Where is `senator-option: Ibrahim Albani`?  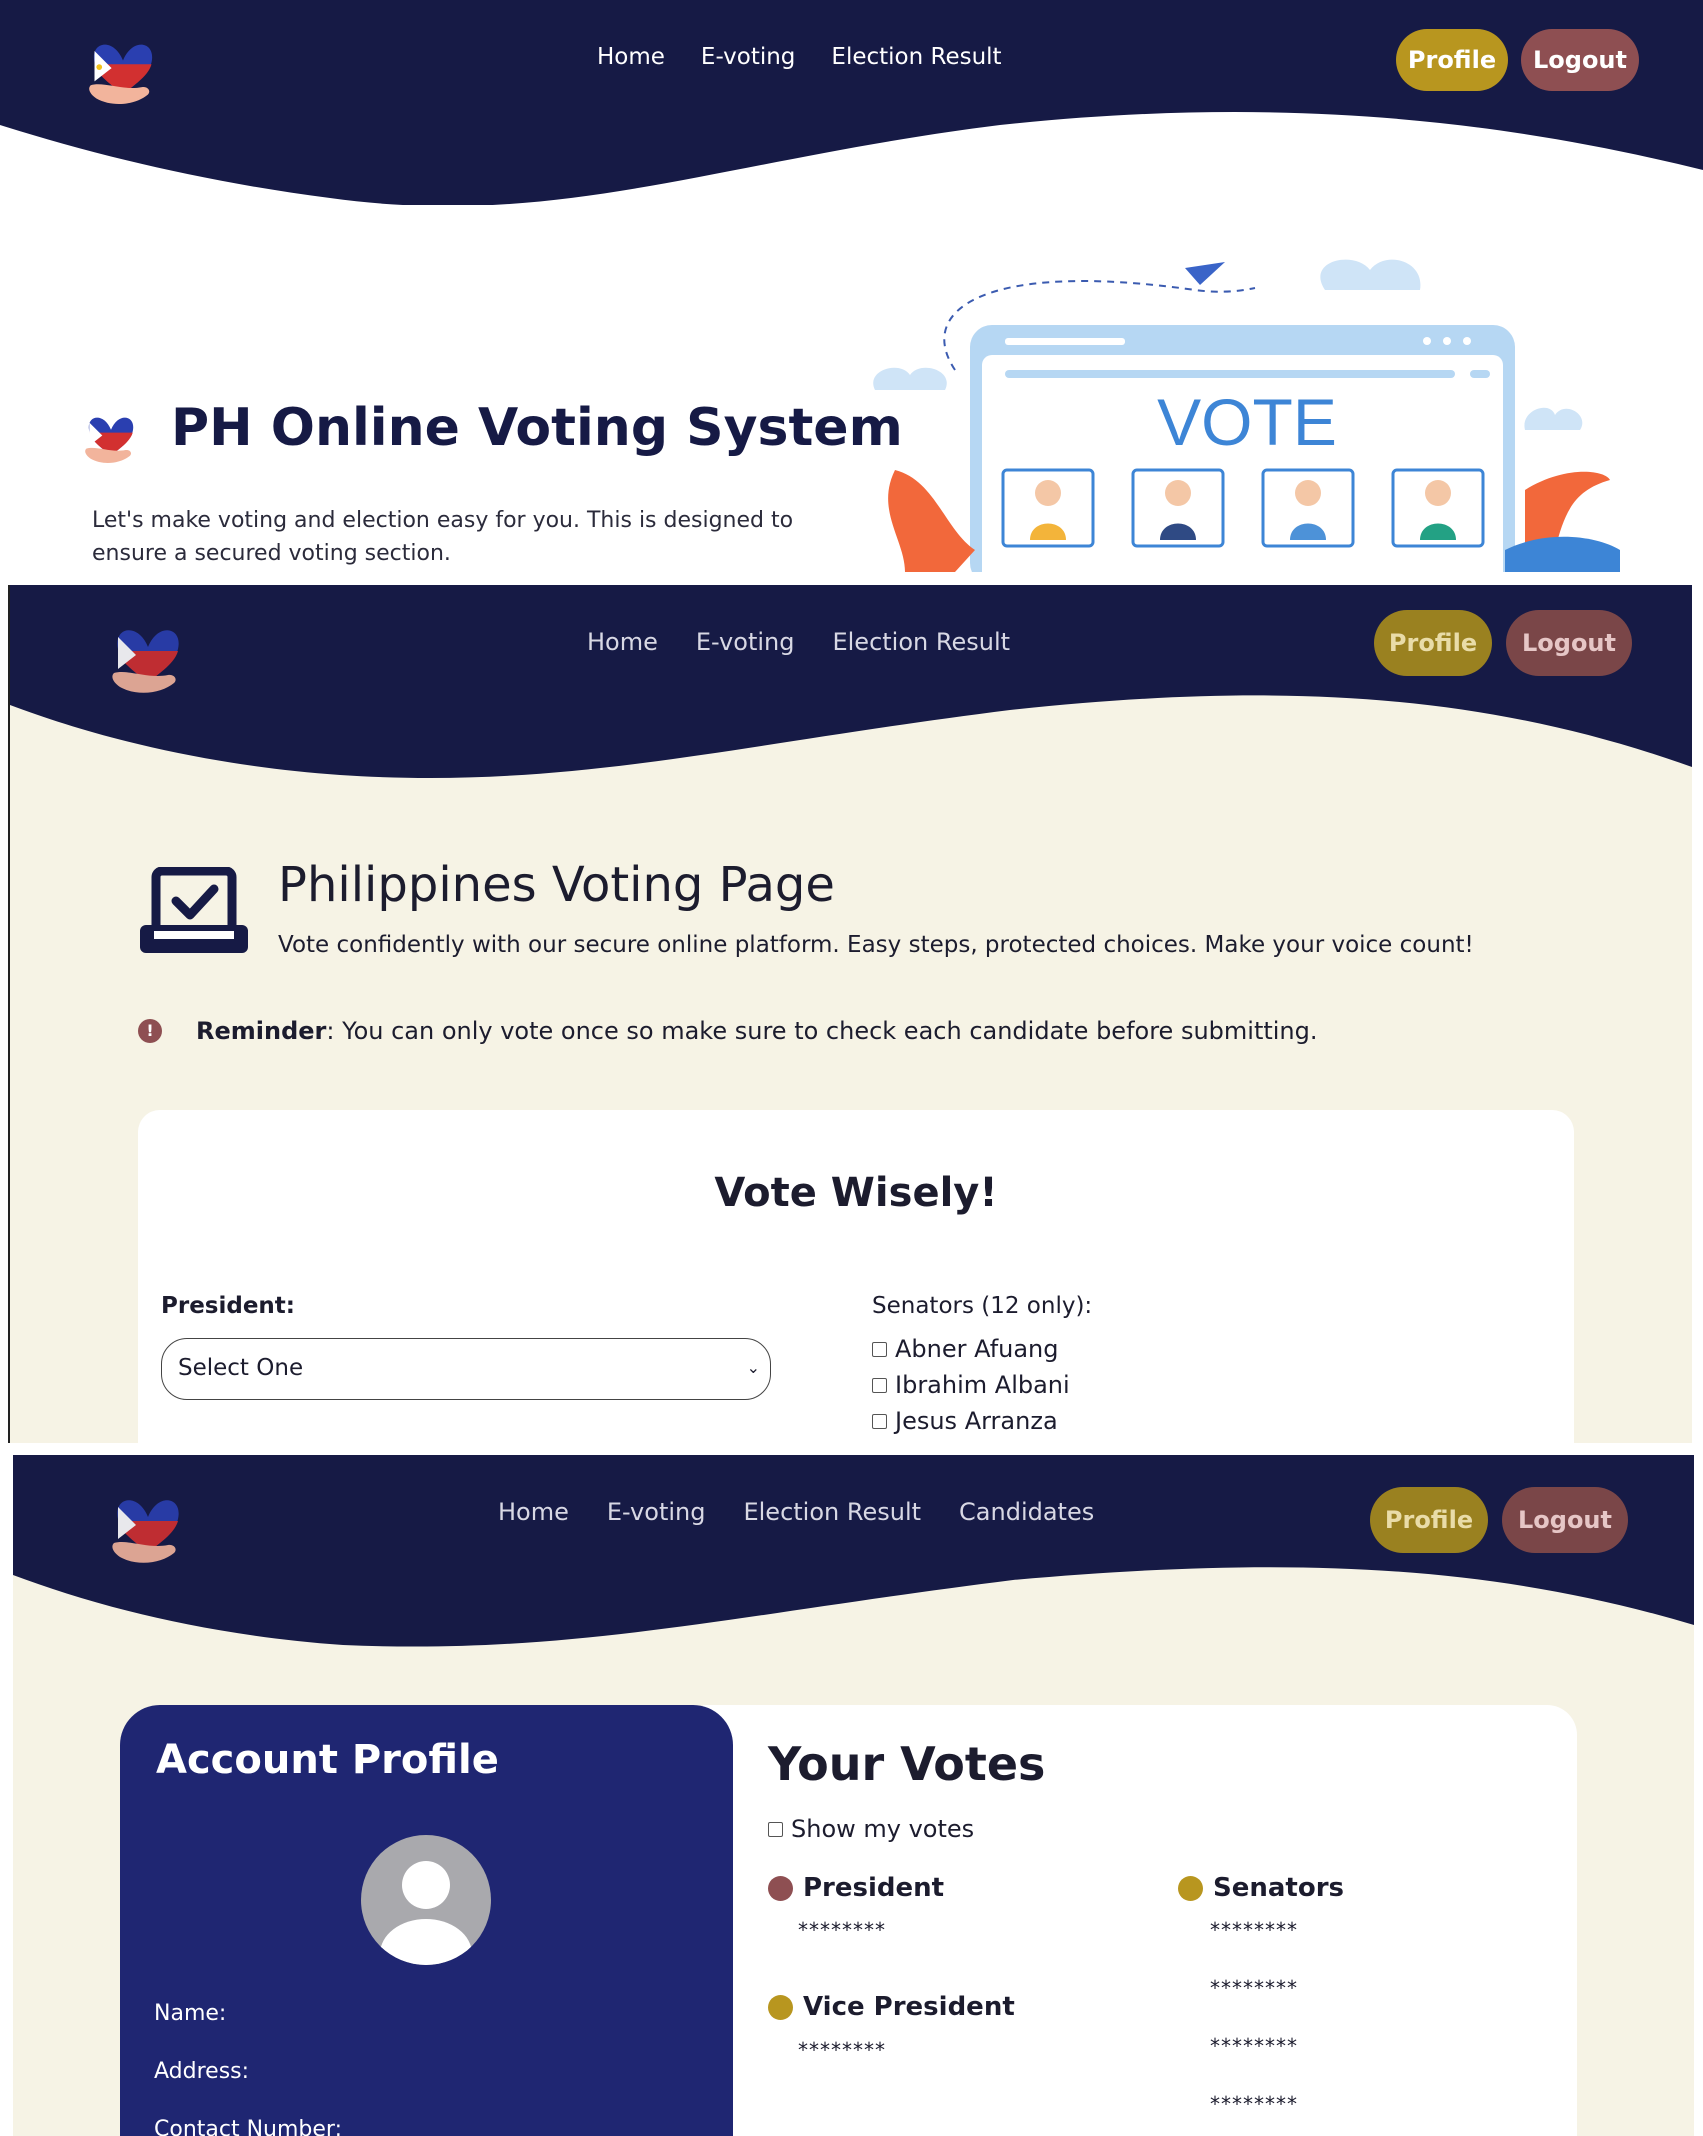
senator-option: Ibrahim Albani is located at coordinates (971, 1385).